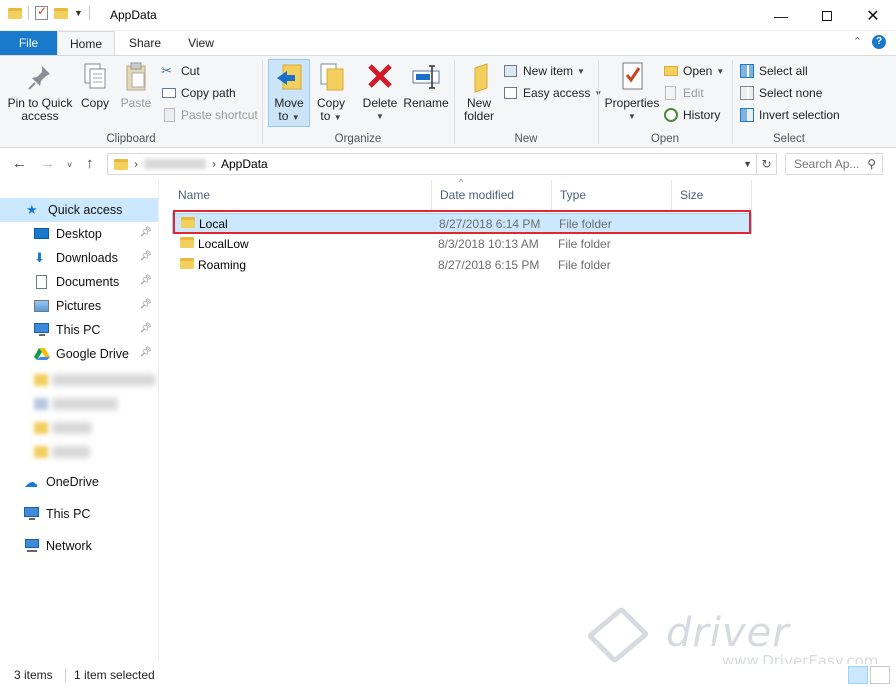 Image resolution: width=896 pixels, height=687 pixels. What do you see at coordinates (789, 115) in the screenshot?
I see `invert-selection-button: Invert selection` at bounding box center [789, 115].